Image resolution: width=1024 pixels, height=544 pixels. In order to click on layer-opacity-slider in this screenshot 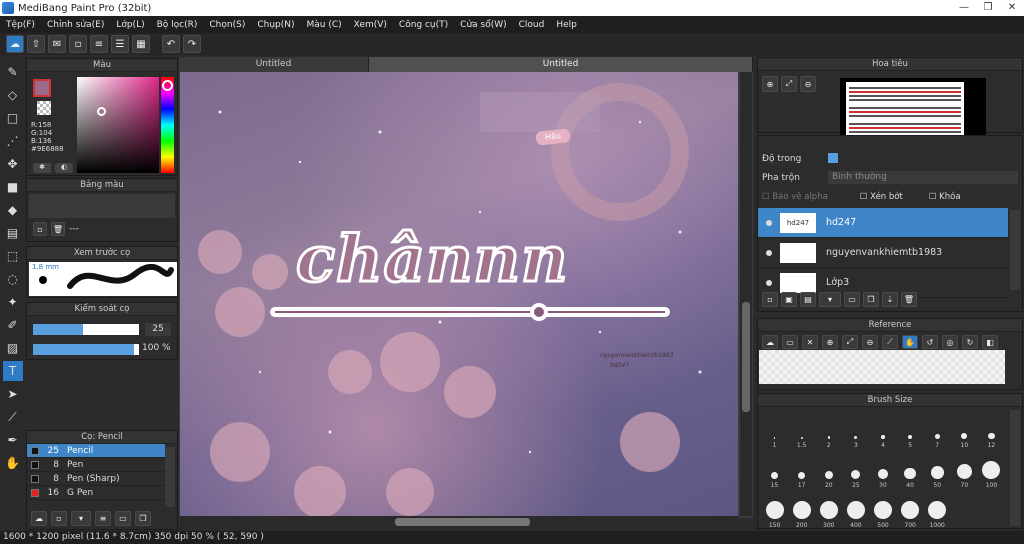, I will do `click(833, 158)`.